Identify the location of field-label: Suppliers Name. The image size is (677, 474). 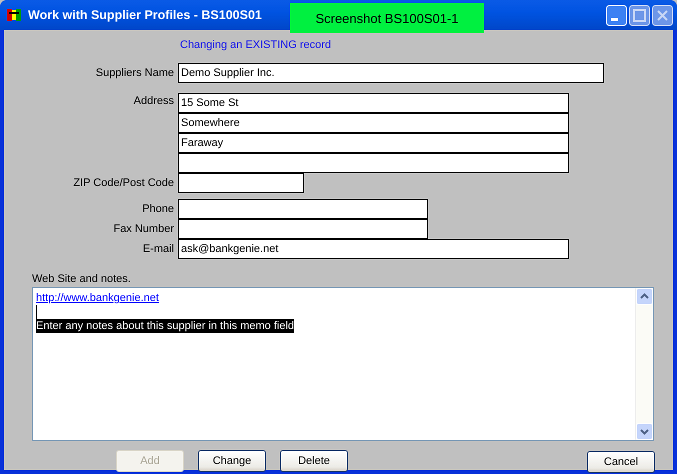
(135, 73).